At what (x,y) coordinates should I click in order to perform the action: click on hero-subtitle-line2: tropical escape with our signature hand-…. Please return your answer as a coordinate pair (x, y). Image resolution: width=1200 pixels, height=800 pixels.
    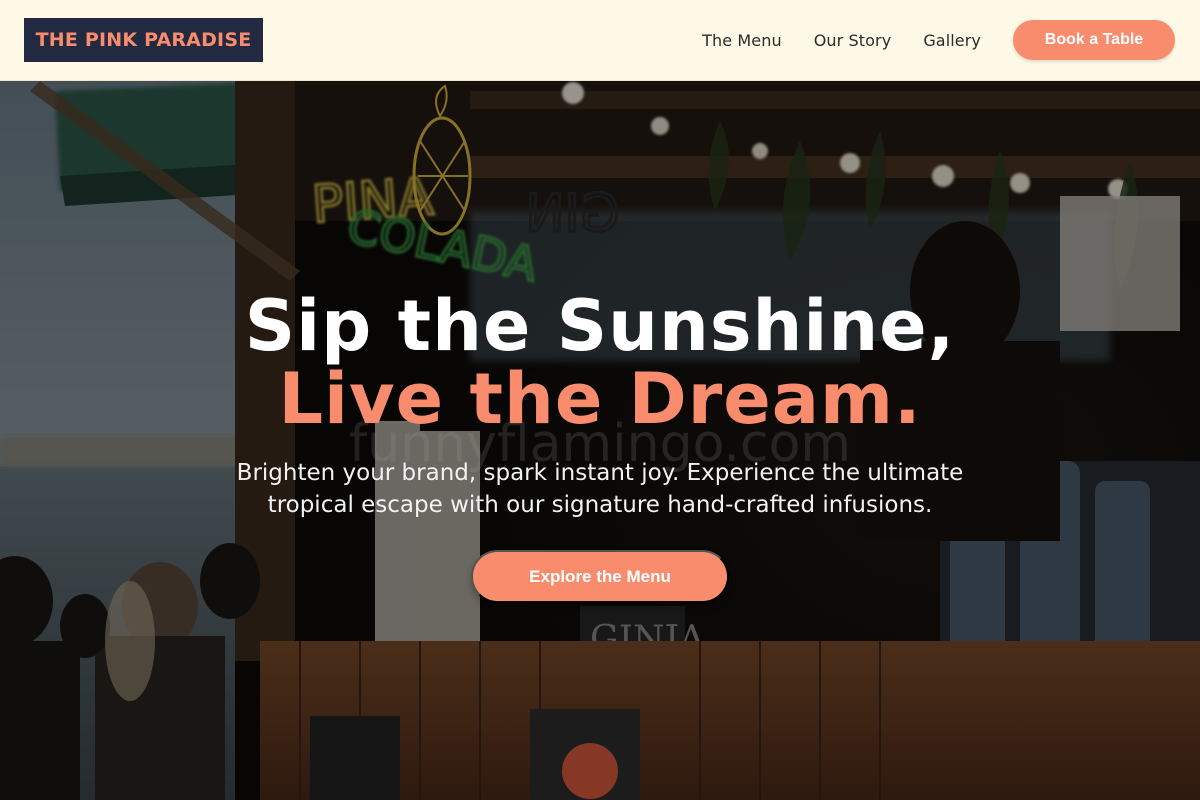
    Looking at the image, I should click on (600, 505).